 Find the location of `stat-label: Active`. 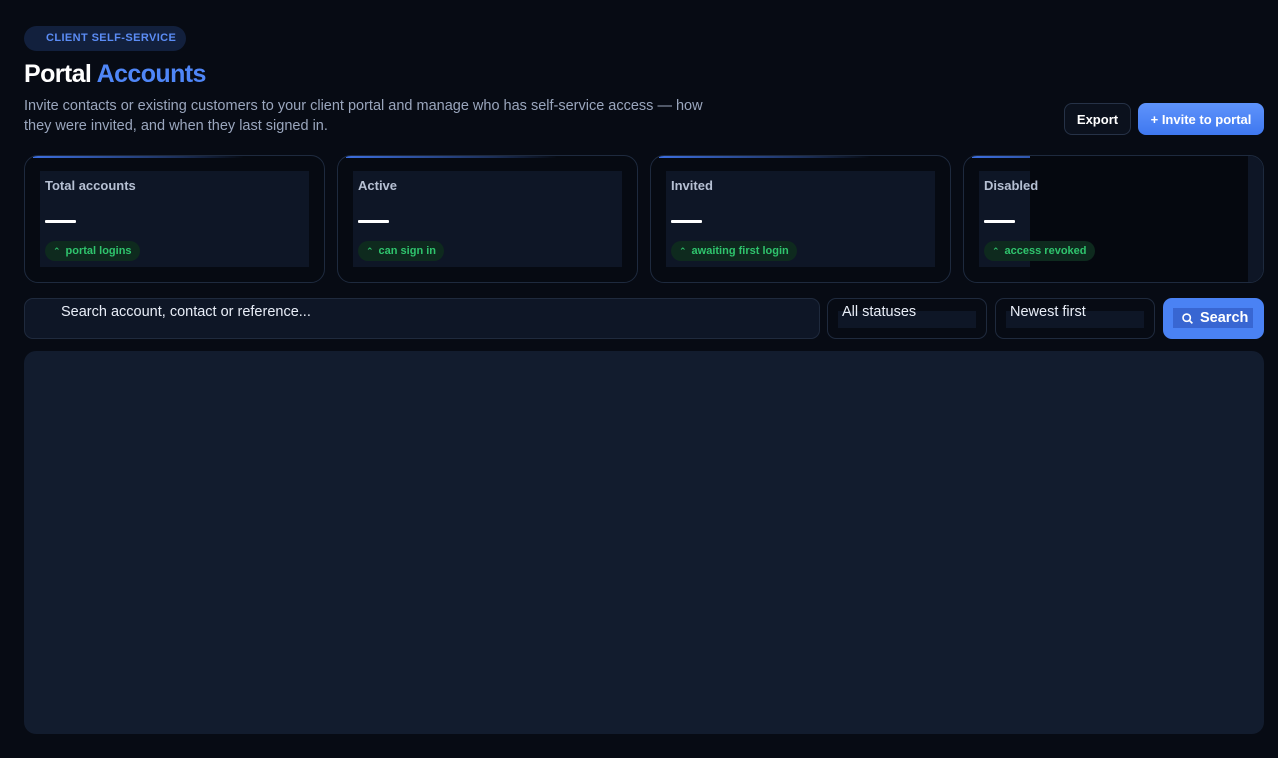

stat-label: Active is located at coordinates (378, 185).